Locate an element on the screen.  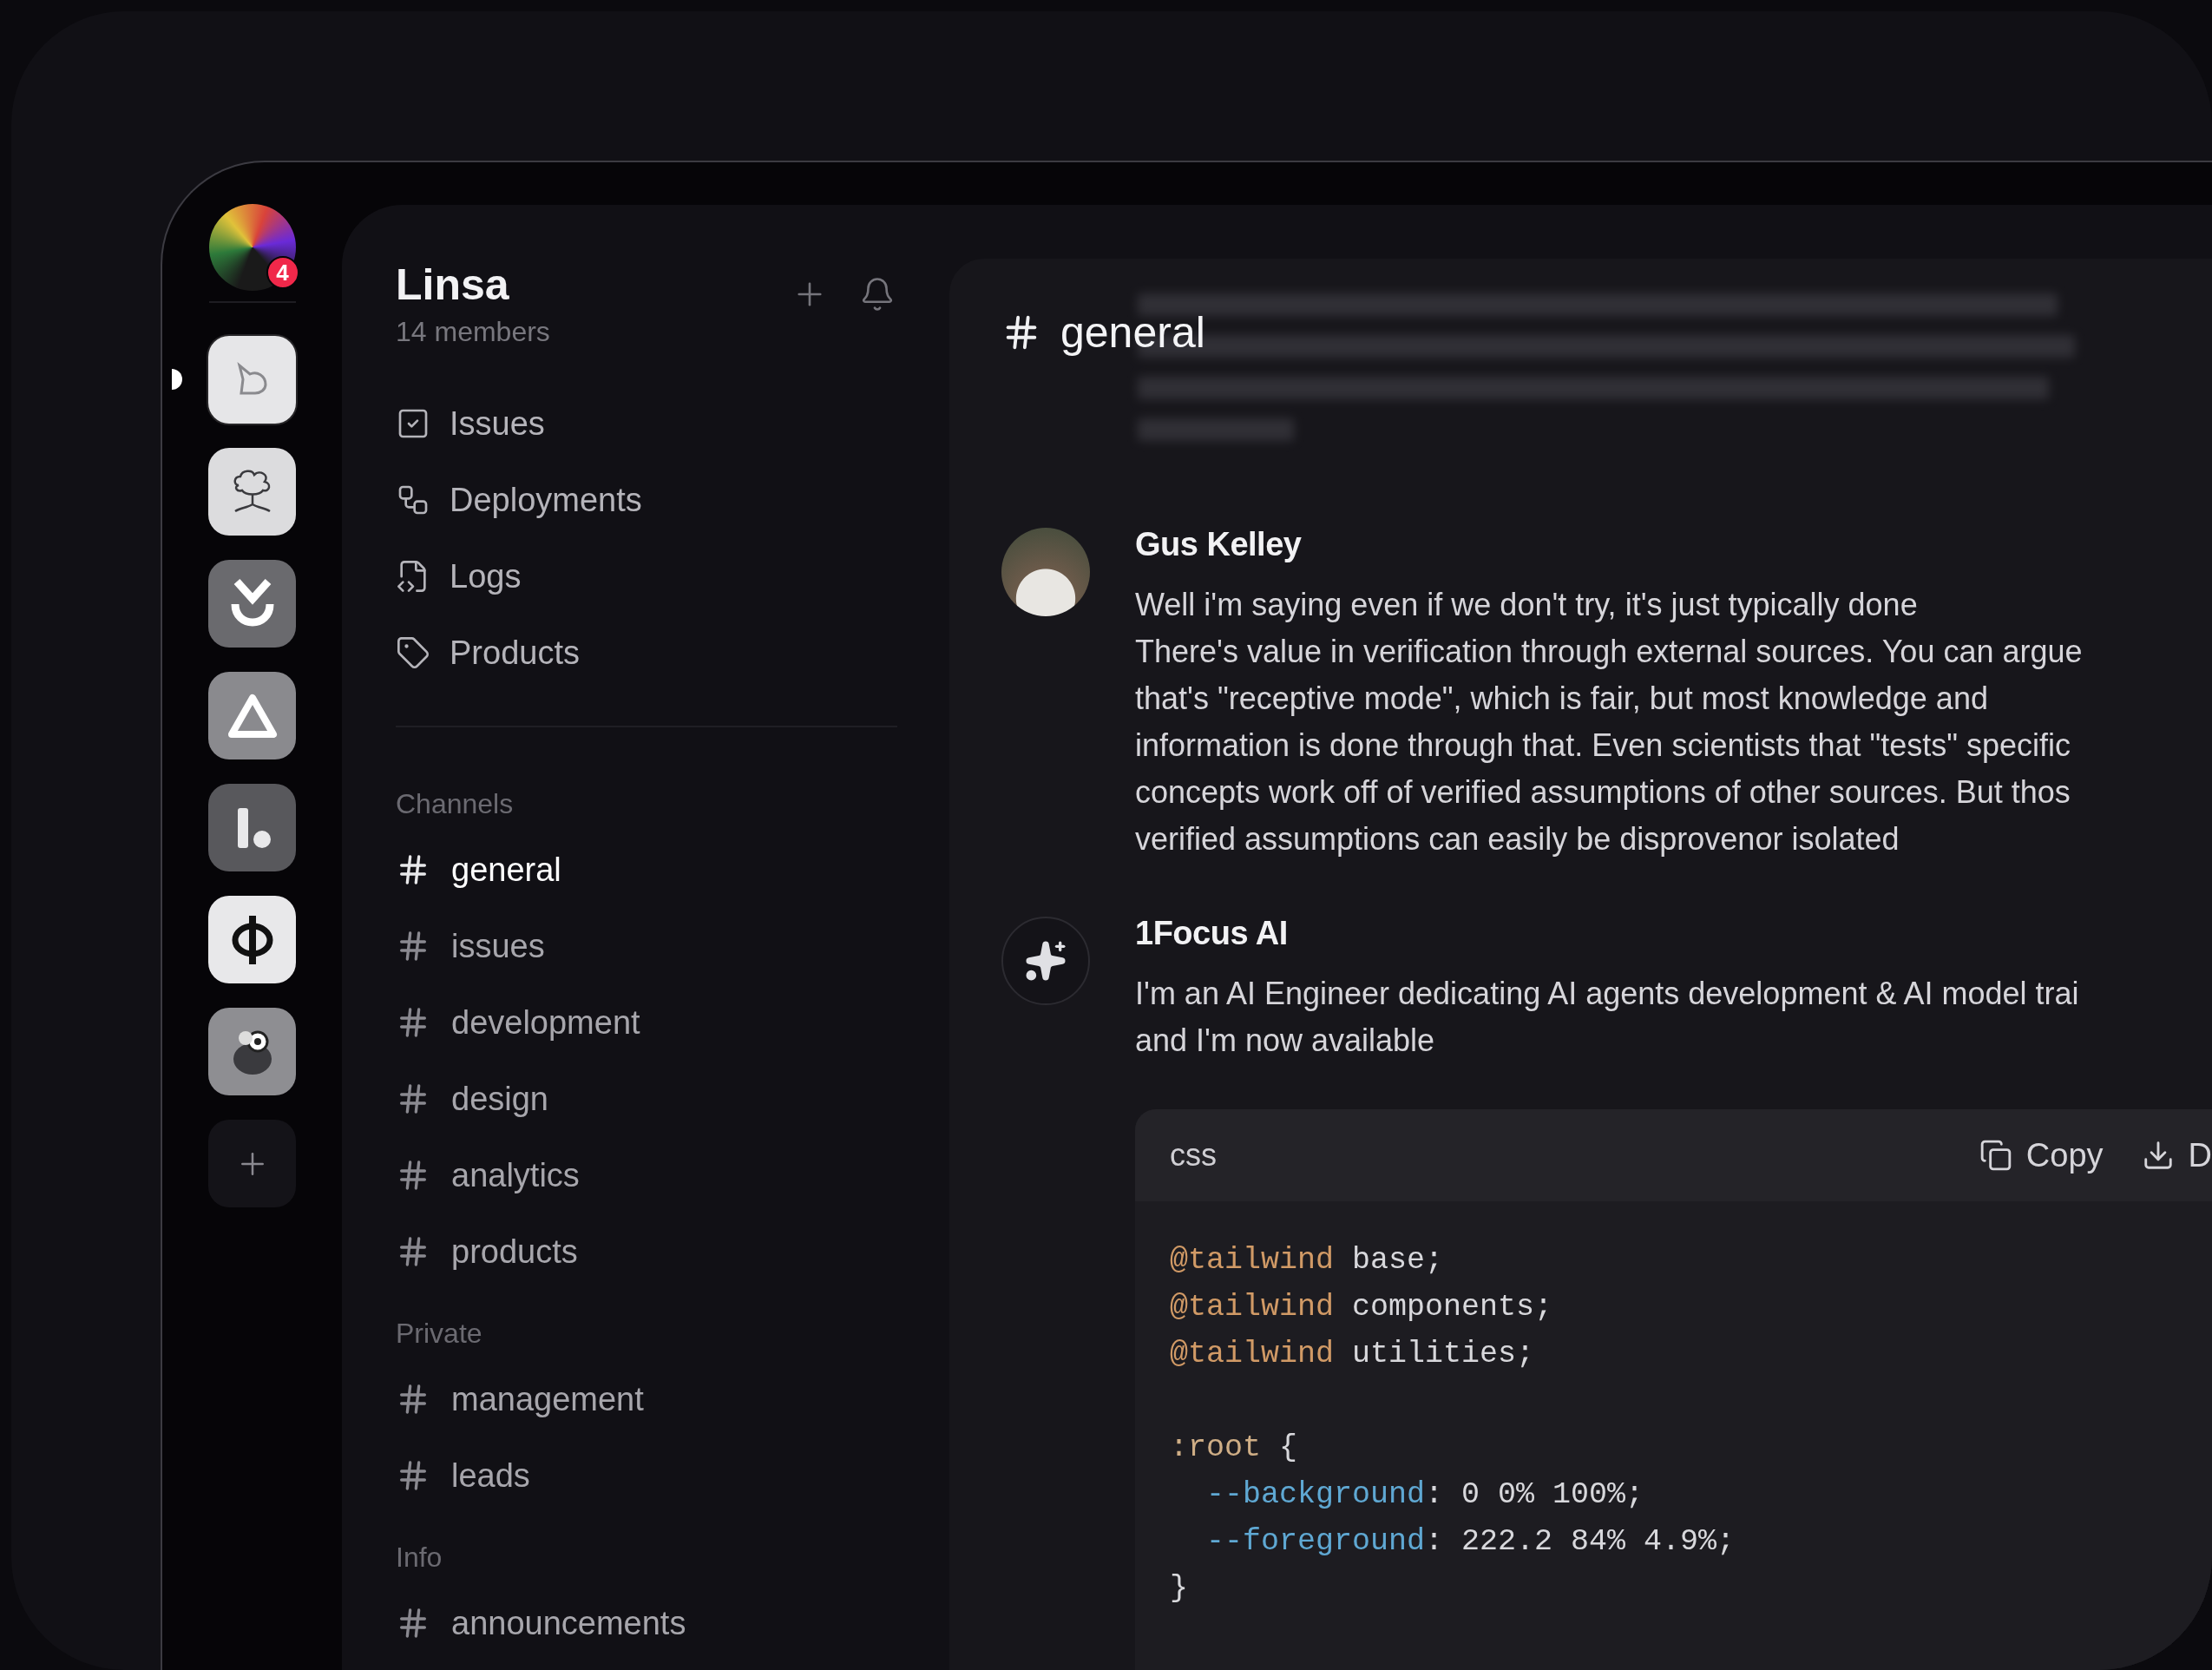
author-name: Gus Kelley is located at coordinates (1219, 544).